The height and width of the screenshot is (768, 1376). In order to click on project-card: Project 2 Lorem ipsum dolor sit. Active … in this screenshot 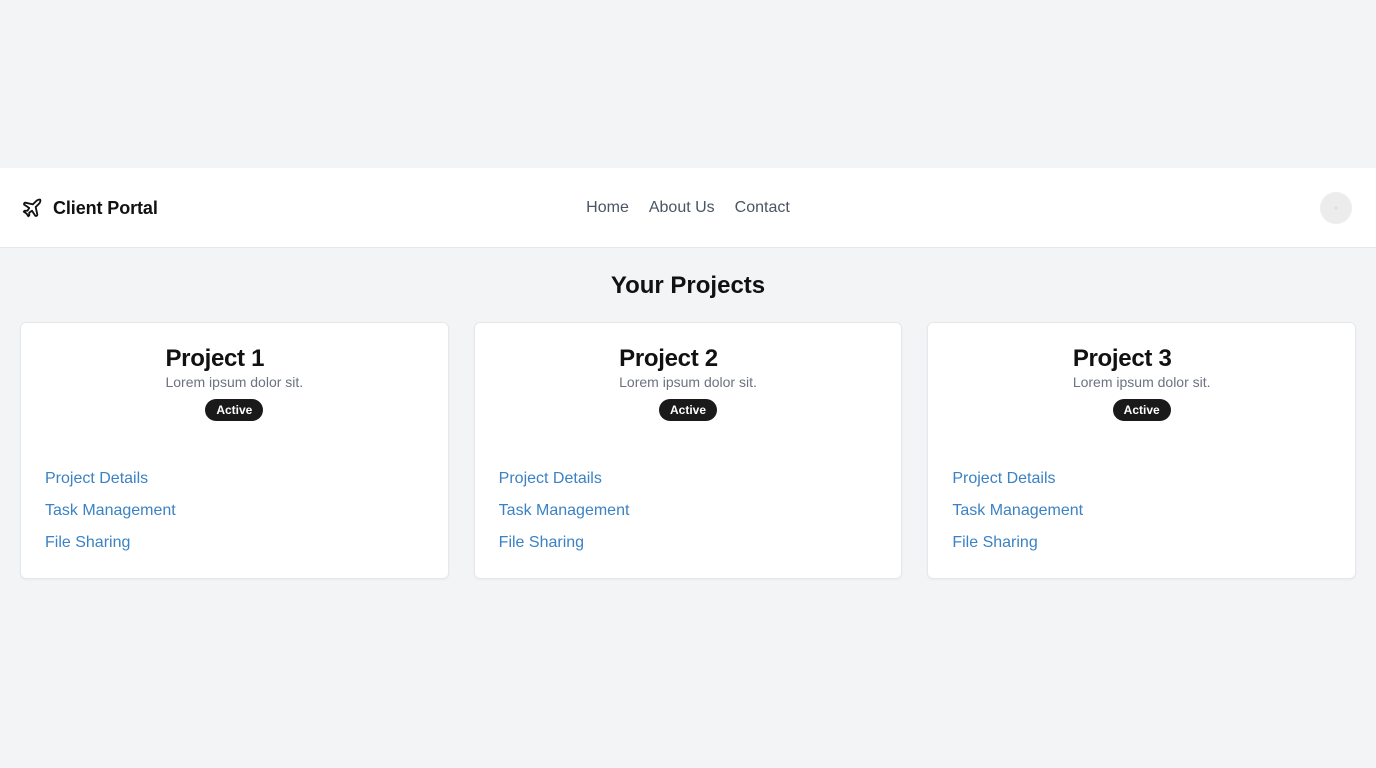, I will do `click(688, 450)`.